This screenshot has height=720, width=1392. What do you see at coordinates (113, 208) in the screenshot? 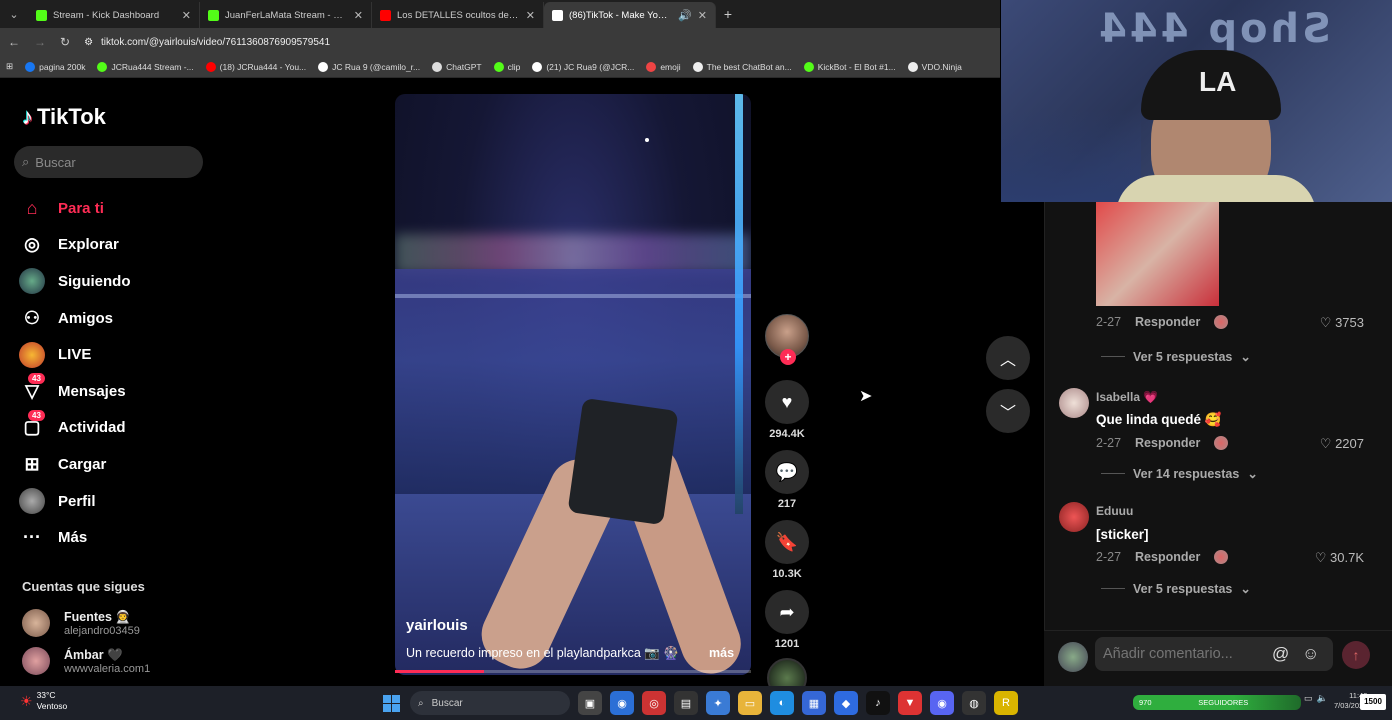
I see `sidebar-item-para-ti: ⌂ Para ti` at bounding box center [113, 208].